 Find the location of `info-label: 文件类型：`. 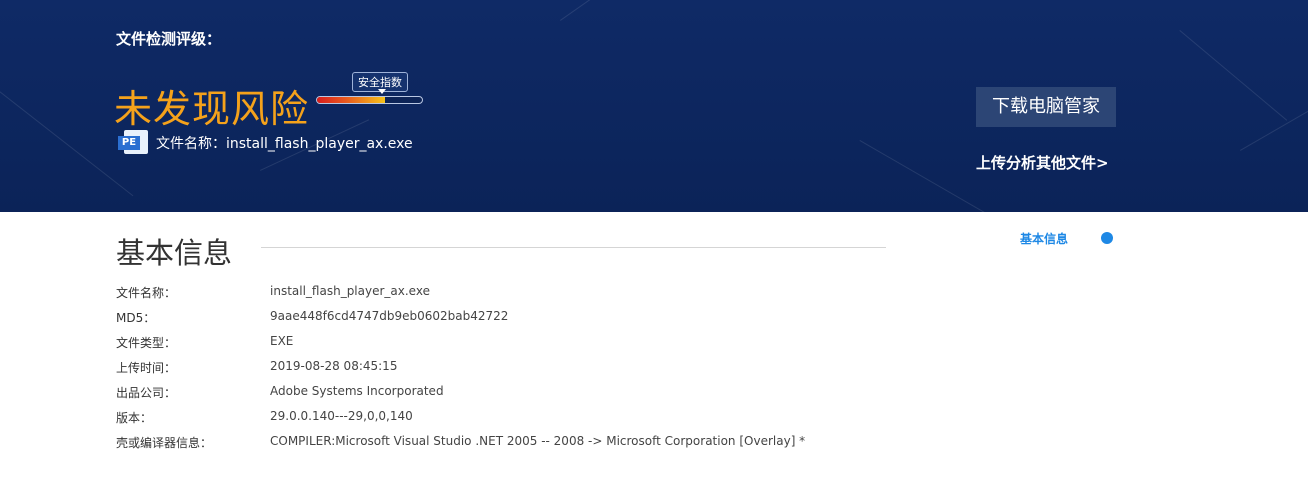

info-label: 文件类型： is located at coordinates (146, 343).